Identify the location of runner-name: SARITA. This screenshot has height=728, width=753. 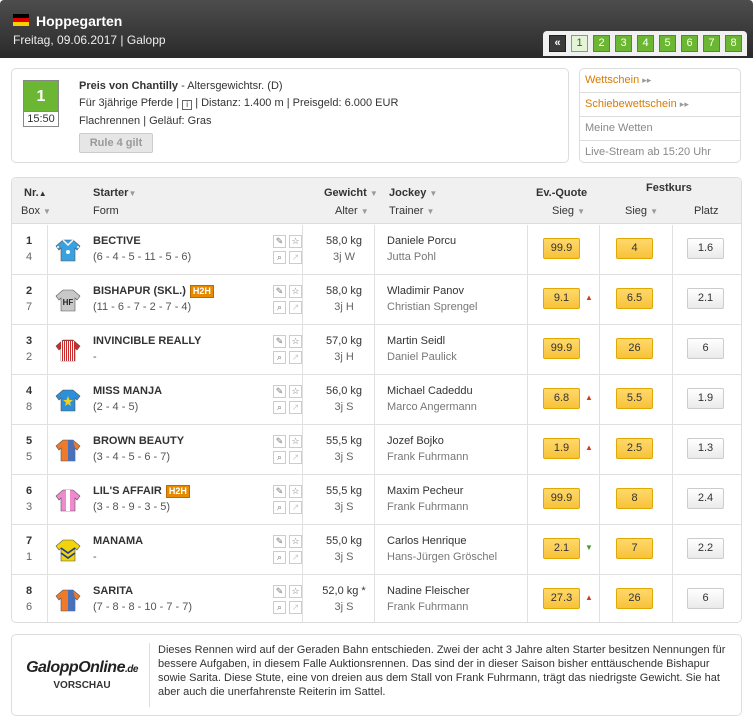
(113, 591).